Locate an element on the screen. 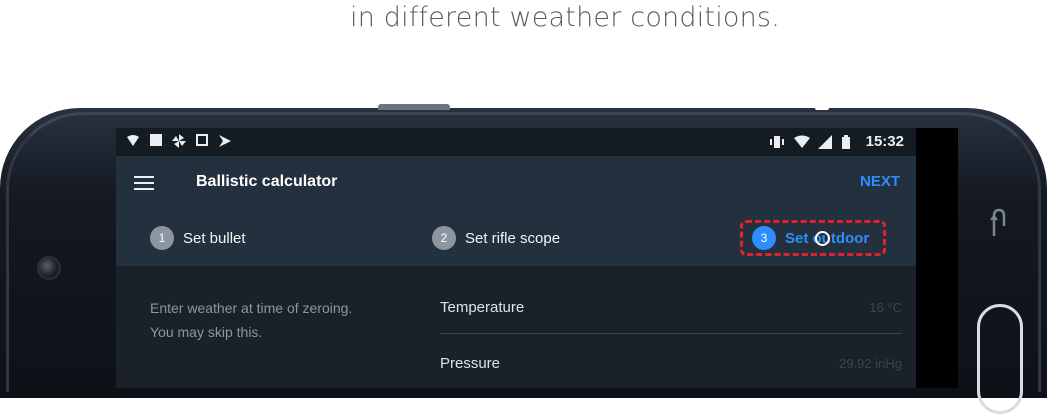  status-right-icons: 15:32 is located at coordinates (836, 141).